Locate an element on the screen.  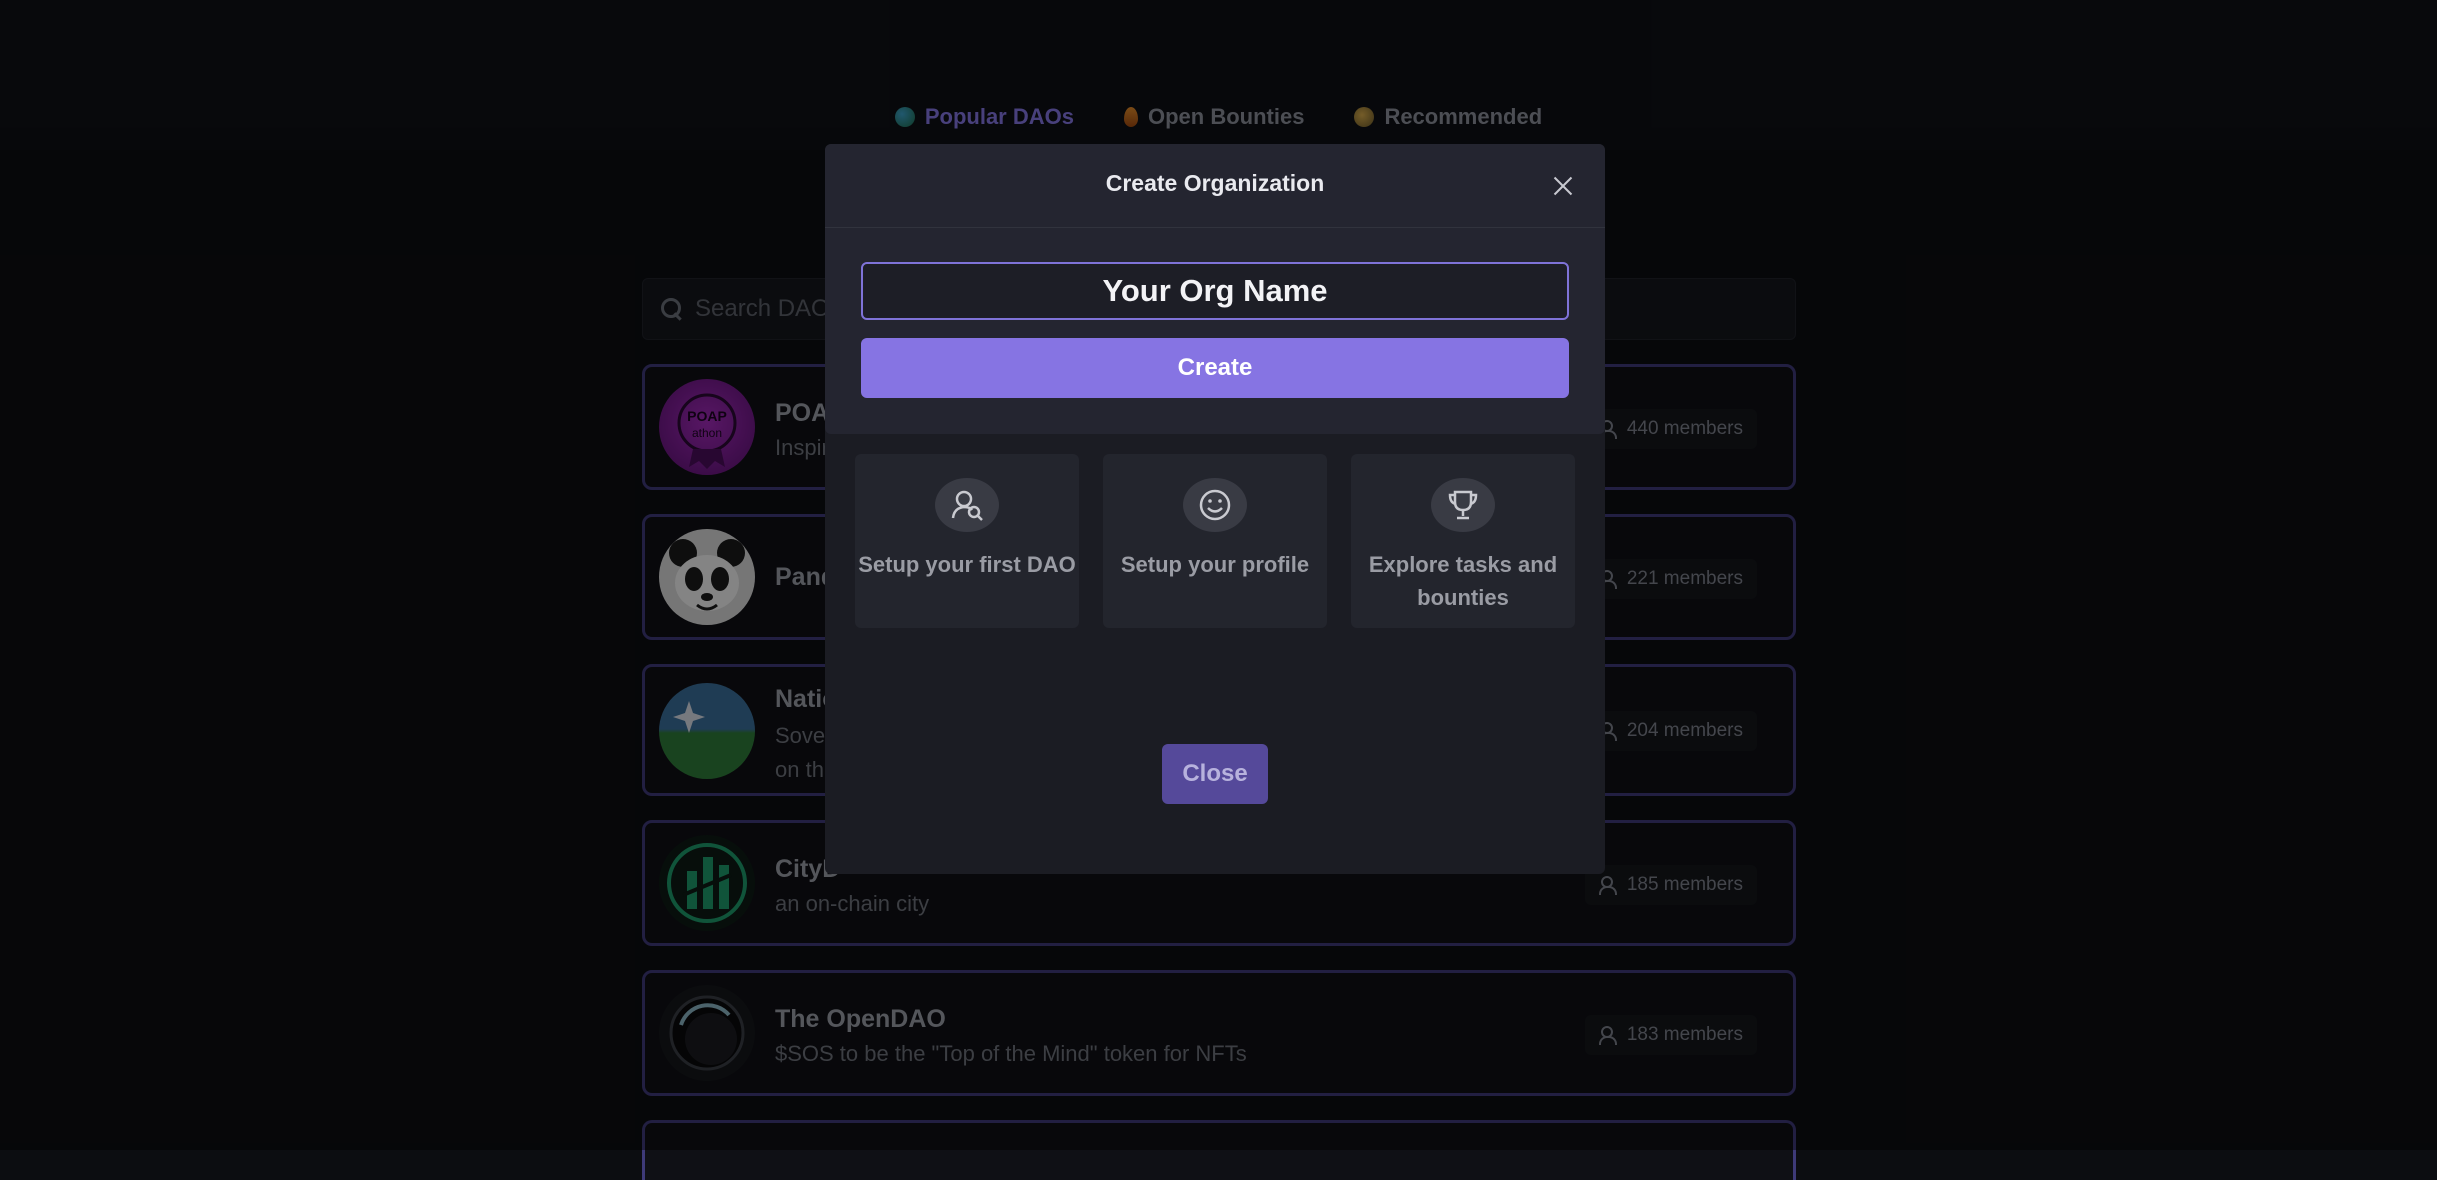
trophy-icon is located at coordinates (1463, 505).